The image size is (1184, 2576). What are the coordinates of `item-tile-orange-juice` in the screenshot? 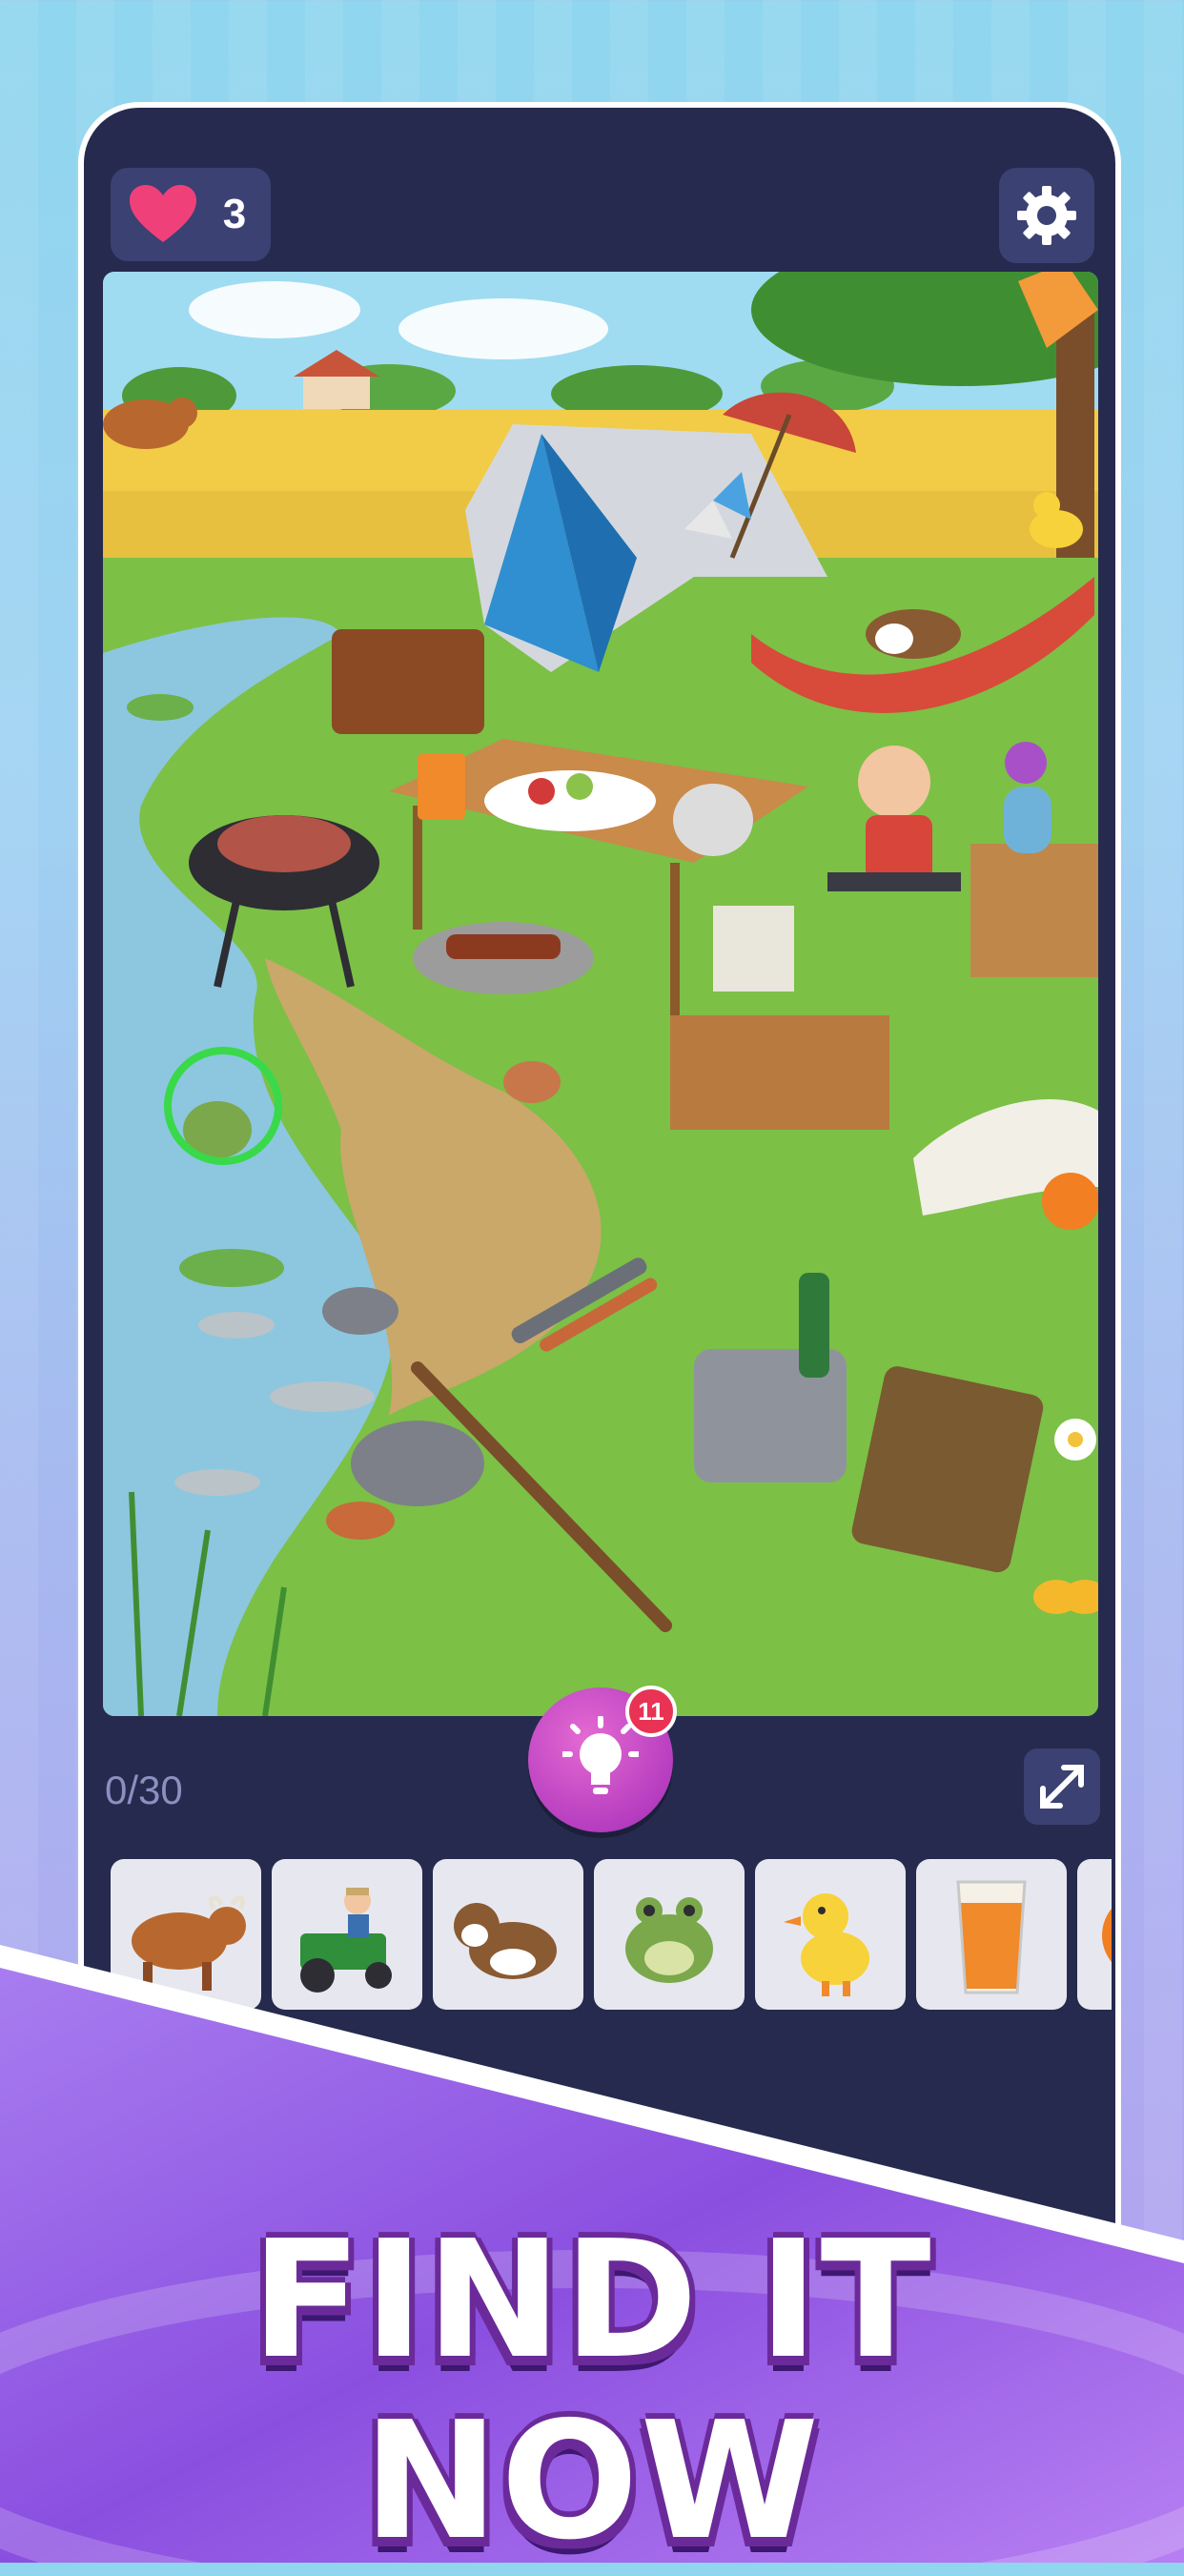 It's located at (991, 1935).